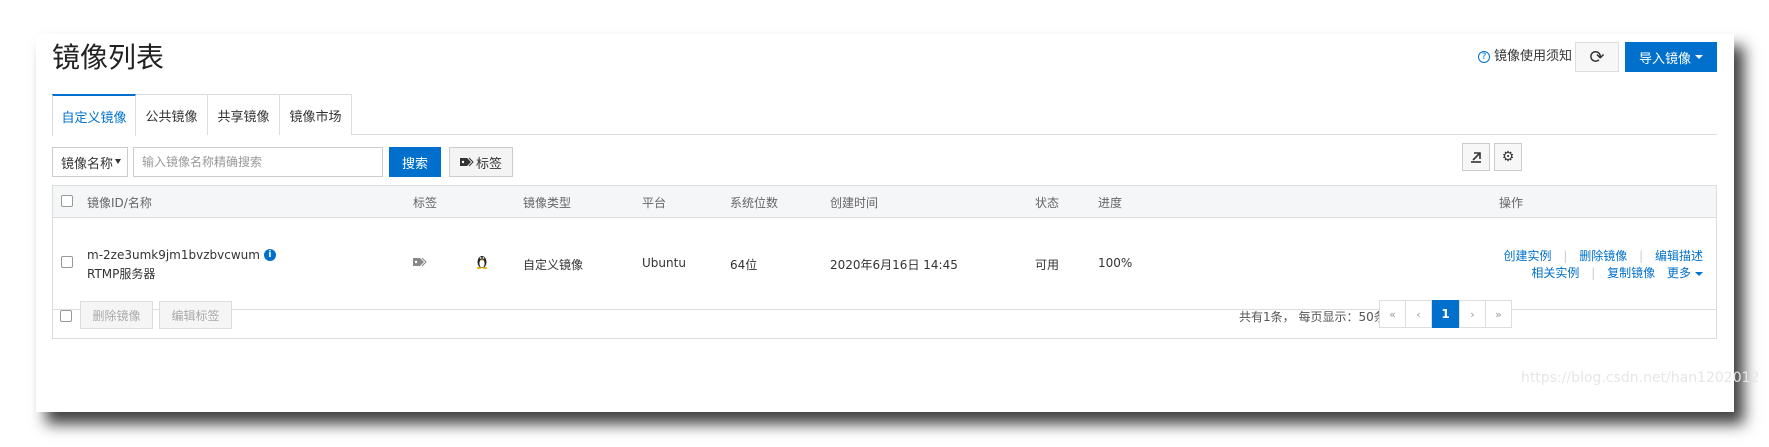  Describe the element at coordinates (315, 114) in the screenshot. I see `tab-image-market: 镜像市场` at that location.